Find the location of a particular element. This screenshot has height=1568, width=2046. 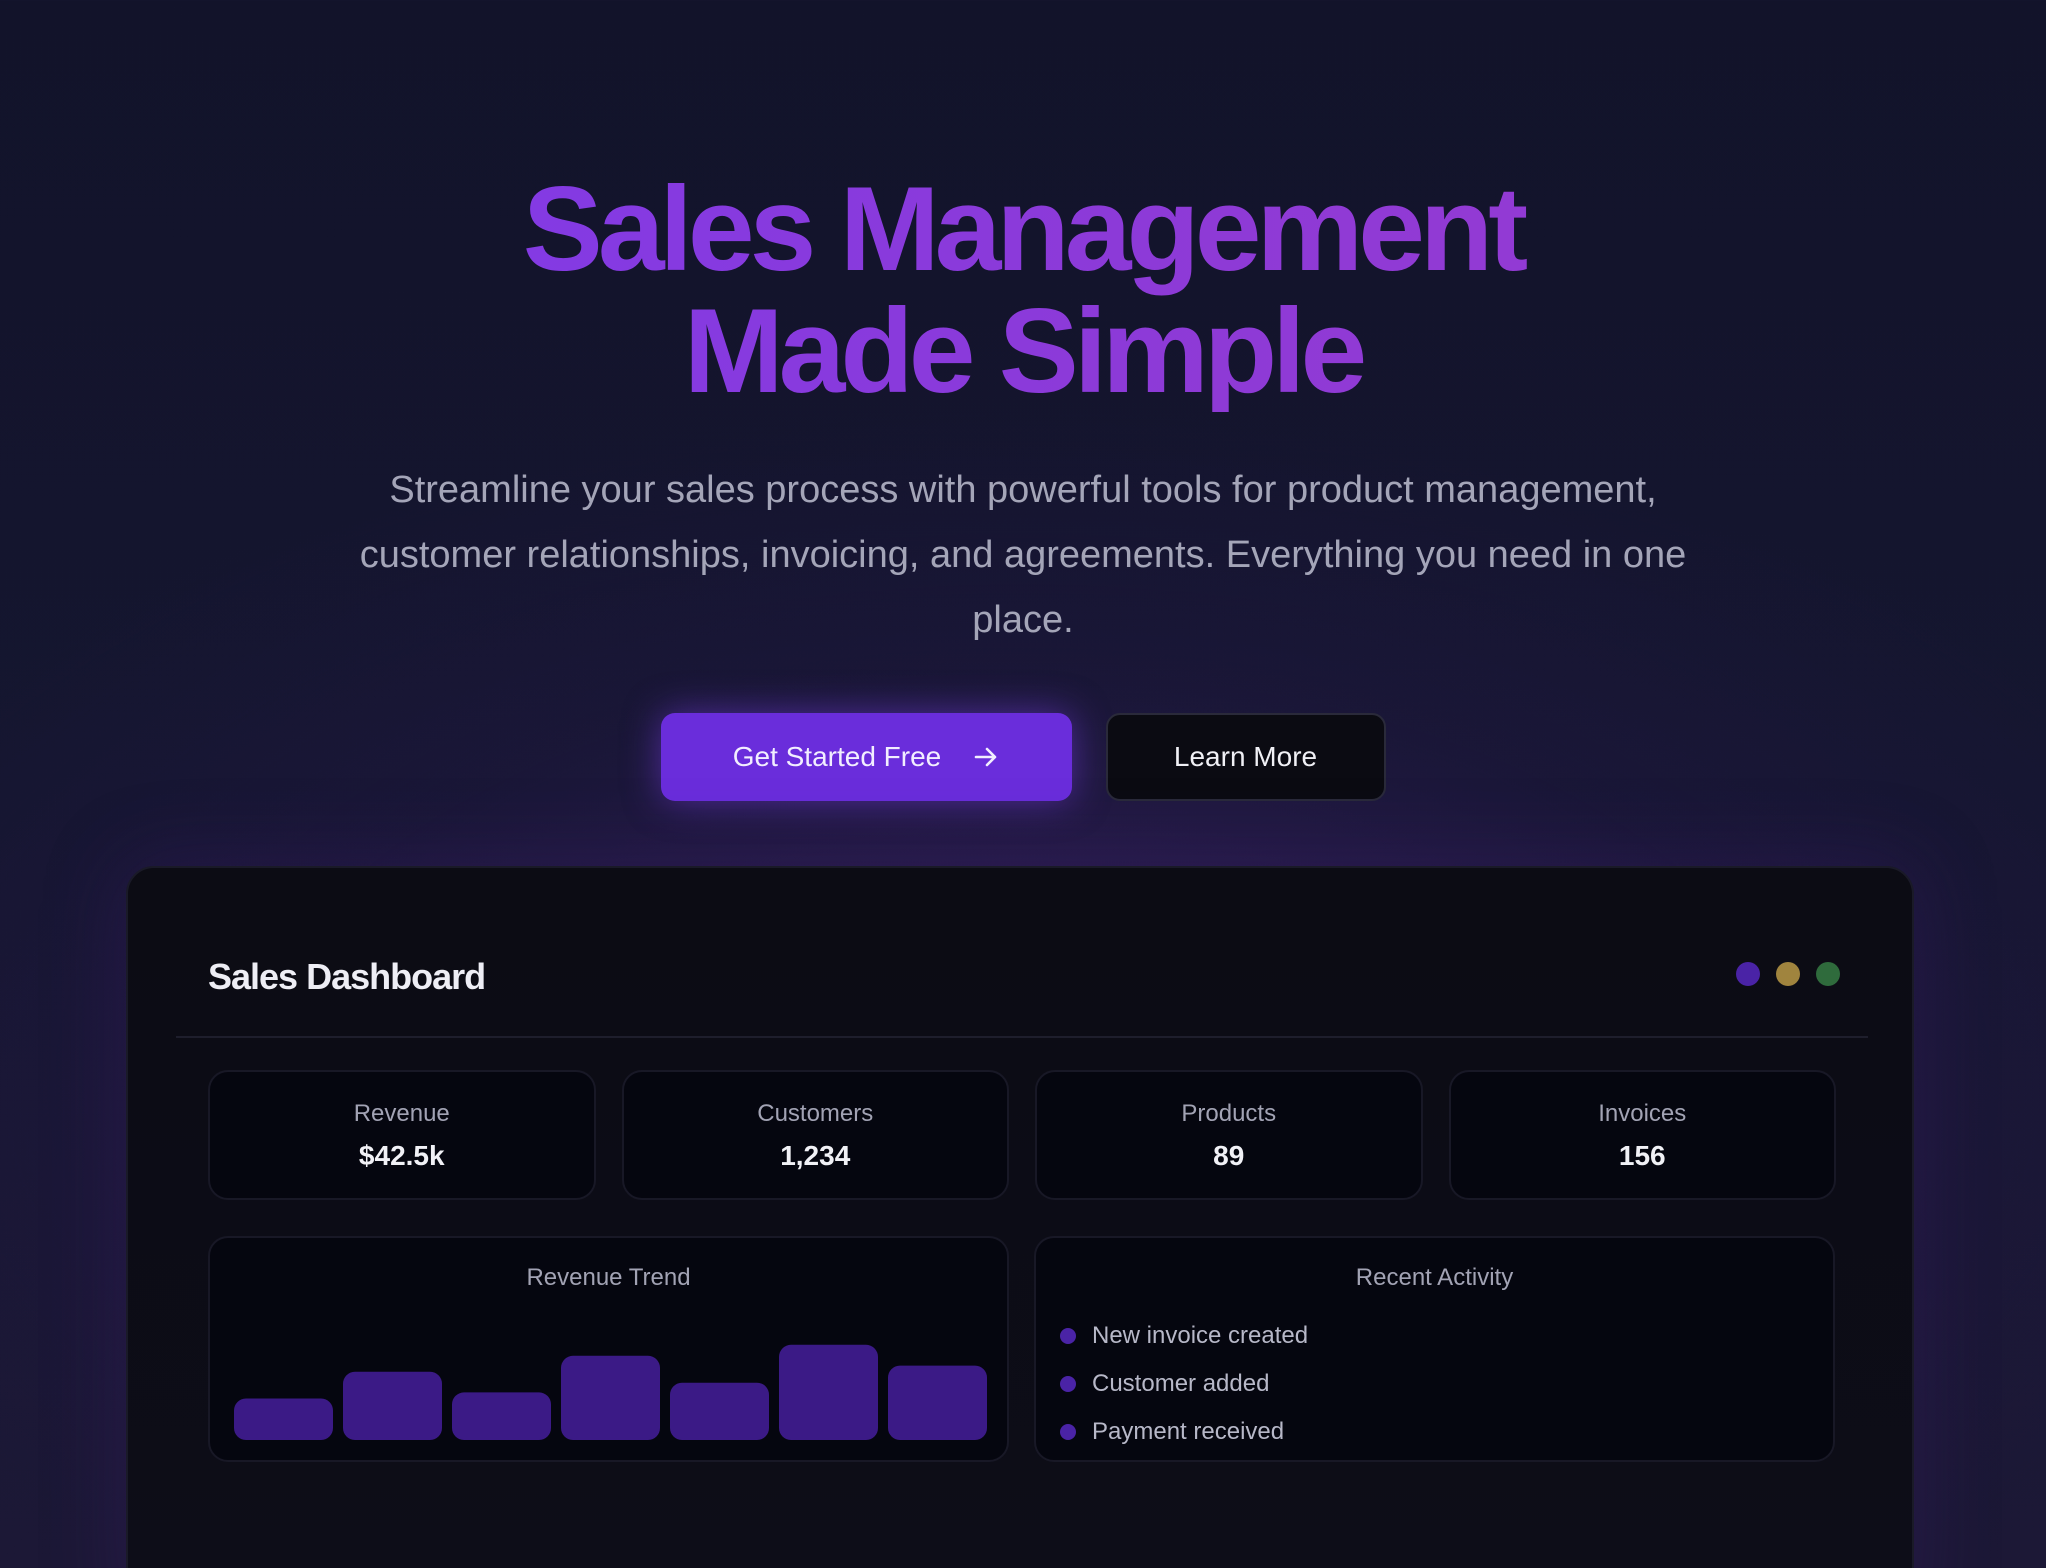

arrow-right-icon is located at coordinates (986, 757).